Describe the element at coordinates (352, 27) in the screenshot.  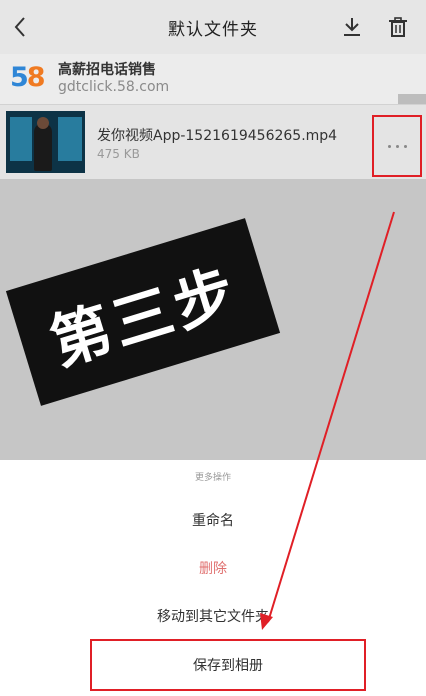
I see `download-icon` at that location.